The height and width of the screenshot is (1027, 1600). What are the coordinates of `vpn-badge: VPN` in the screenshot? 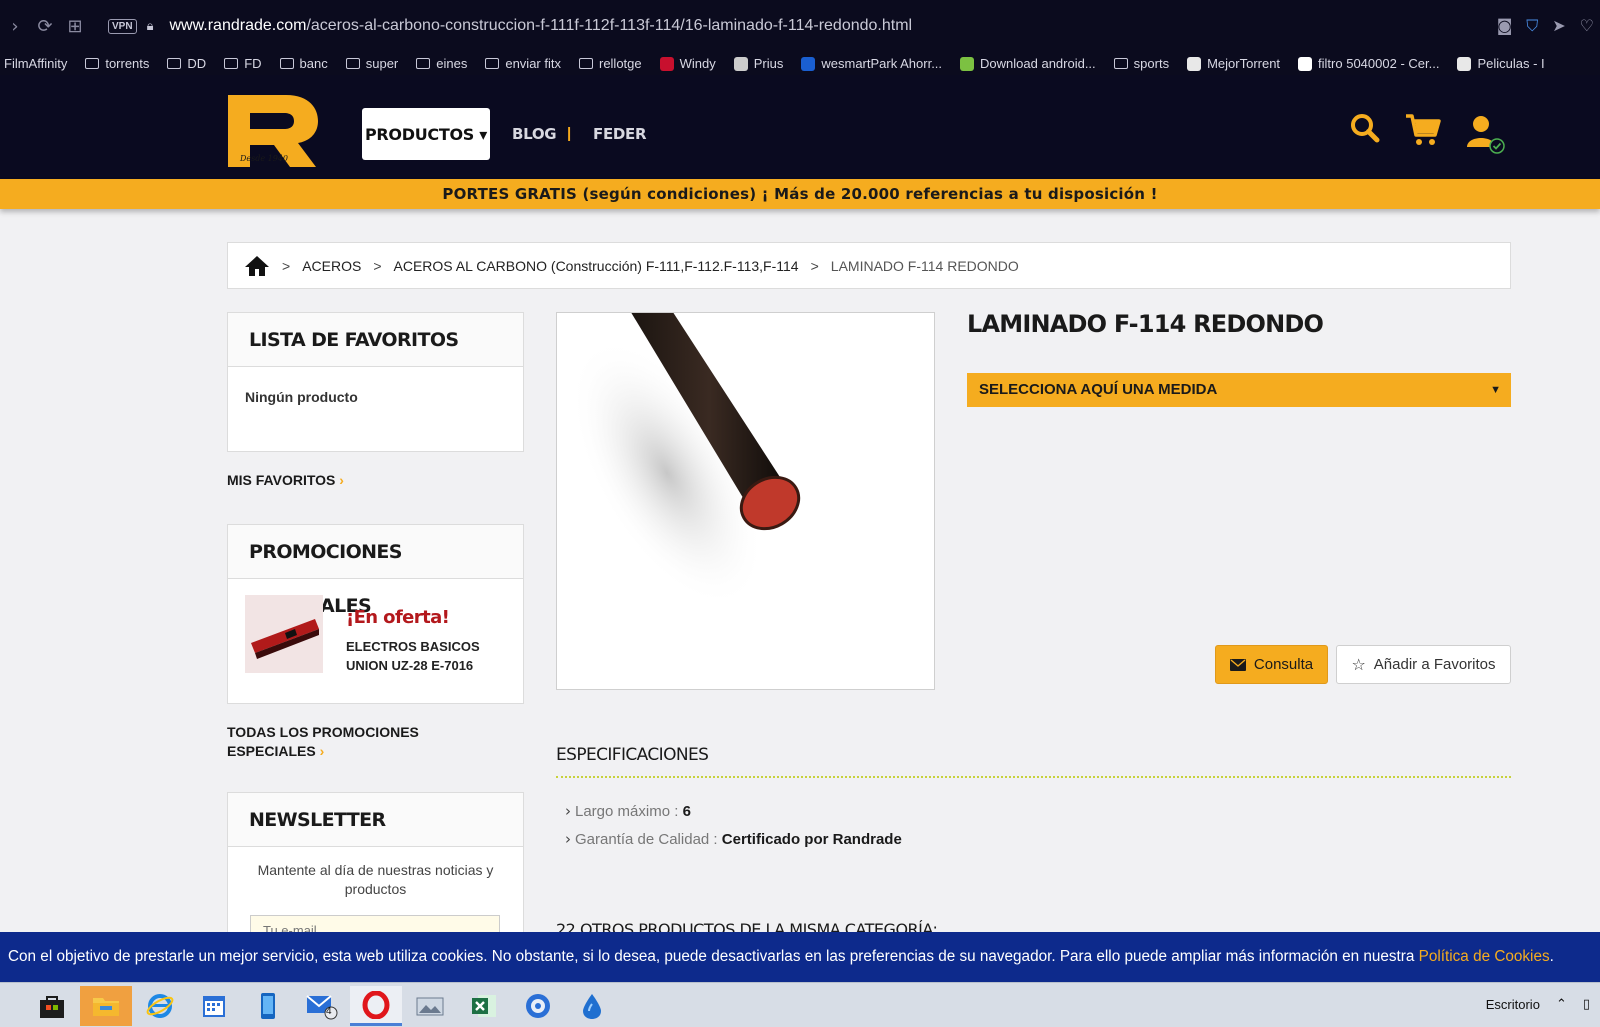 It's located at (122, 26).